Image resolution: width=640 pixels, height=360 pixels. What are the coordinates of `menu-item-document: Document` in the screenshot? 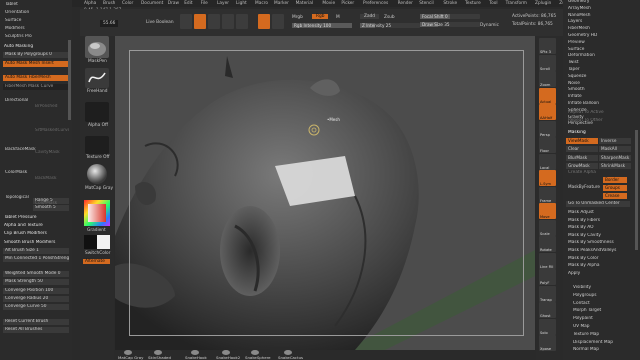 It's located at (152, 3).